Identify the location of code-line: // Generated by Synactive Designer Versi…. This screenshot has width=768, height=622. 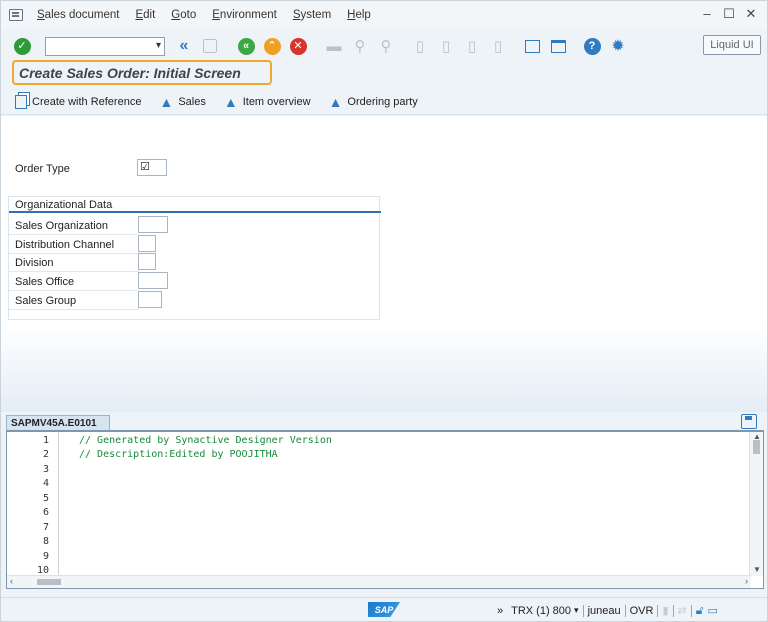
(205, 440).